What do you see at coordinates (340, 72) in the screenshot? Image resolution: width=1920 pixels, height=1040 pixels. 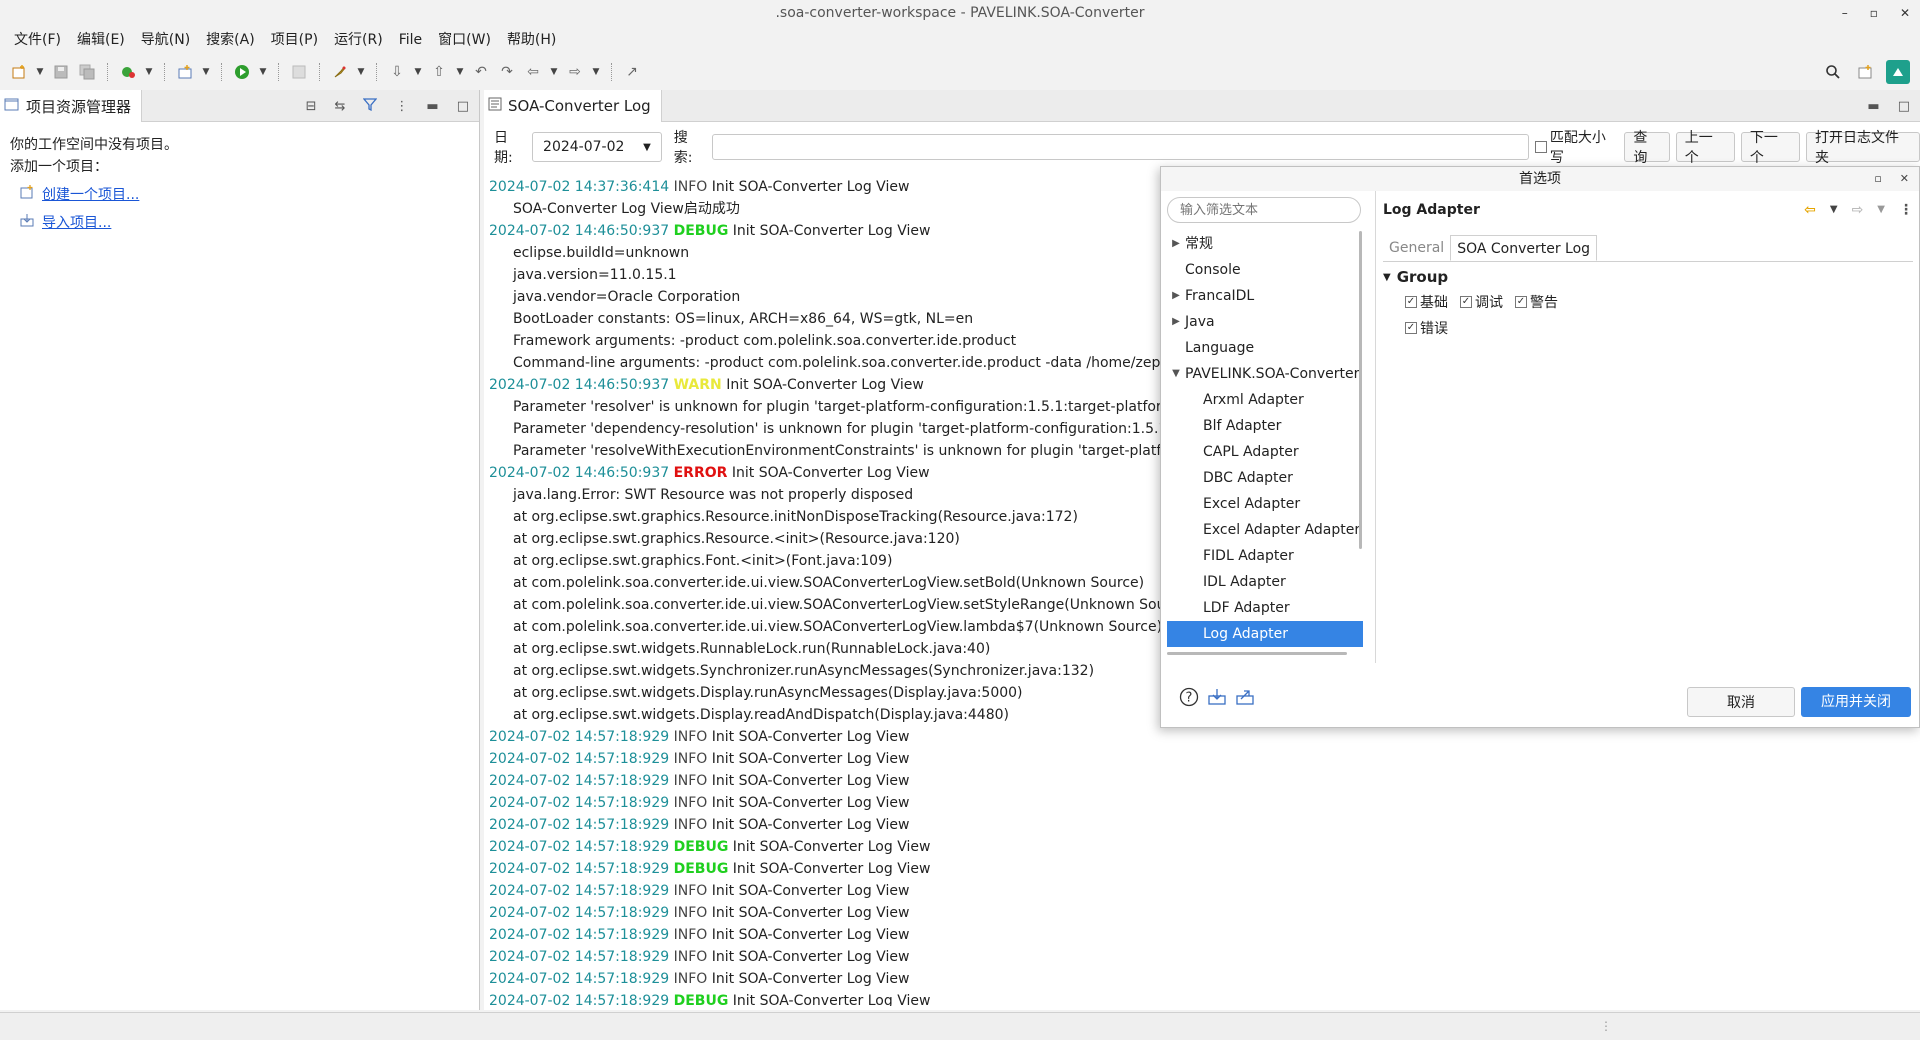 I see `pin-icon` at bounding box center [340, 72].